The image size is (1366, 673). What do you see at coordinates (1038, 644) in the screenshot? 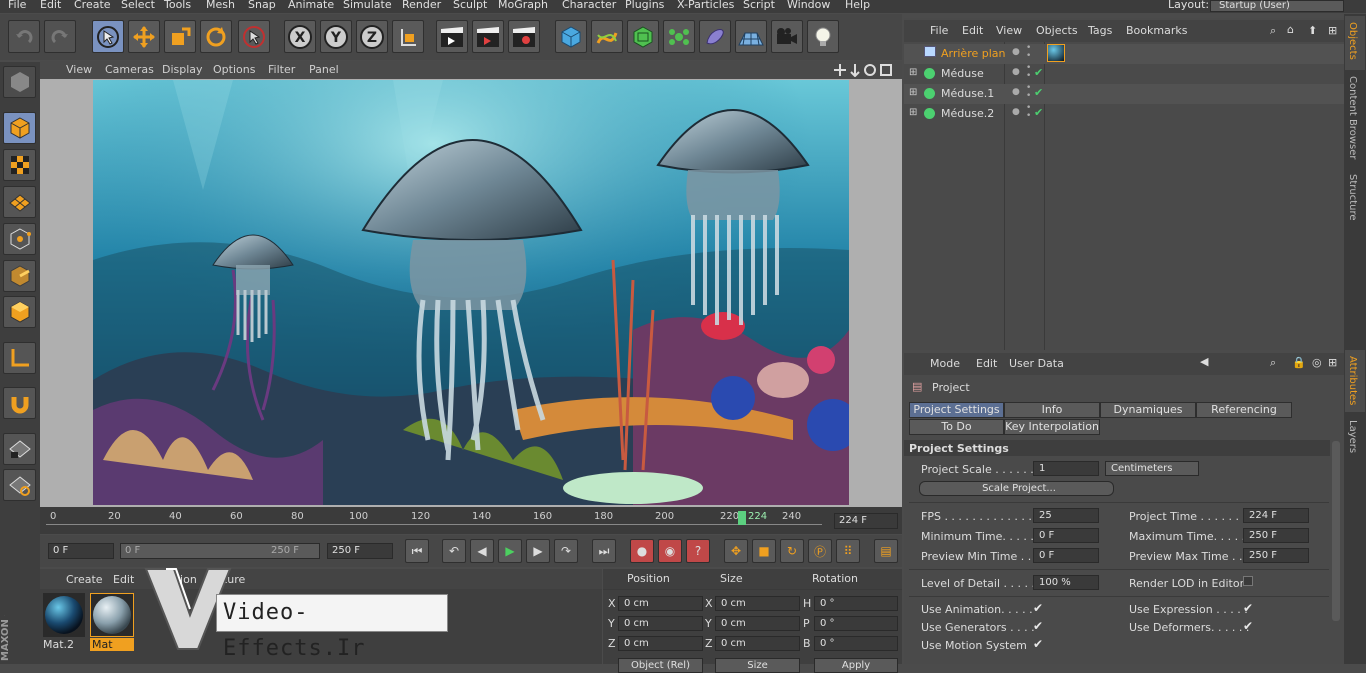
I see `use-motion-checkbox: ✔` at bounding box center [1038, 644].